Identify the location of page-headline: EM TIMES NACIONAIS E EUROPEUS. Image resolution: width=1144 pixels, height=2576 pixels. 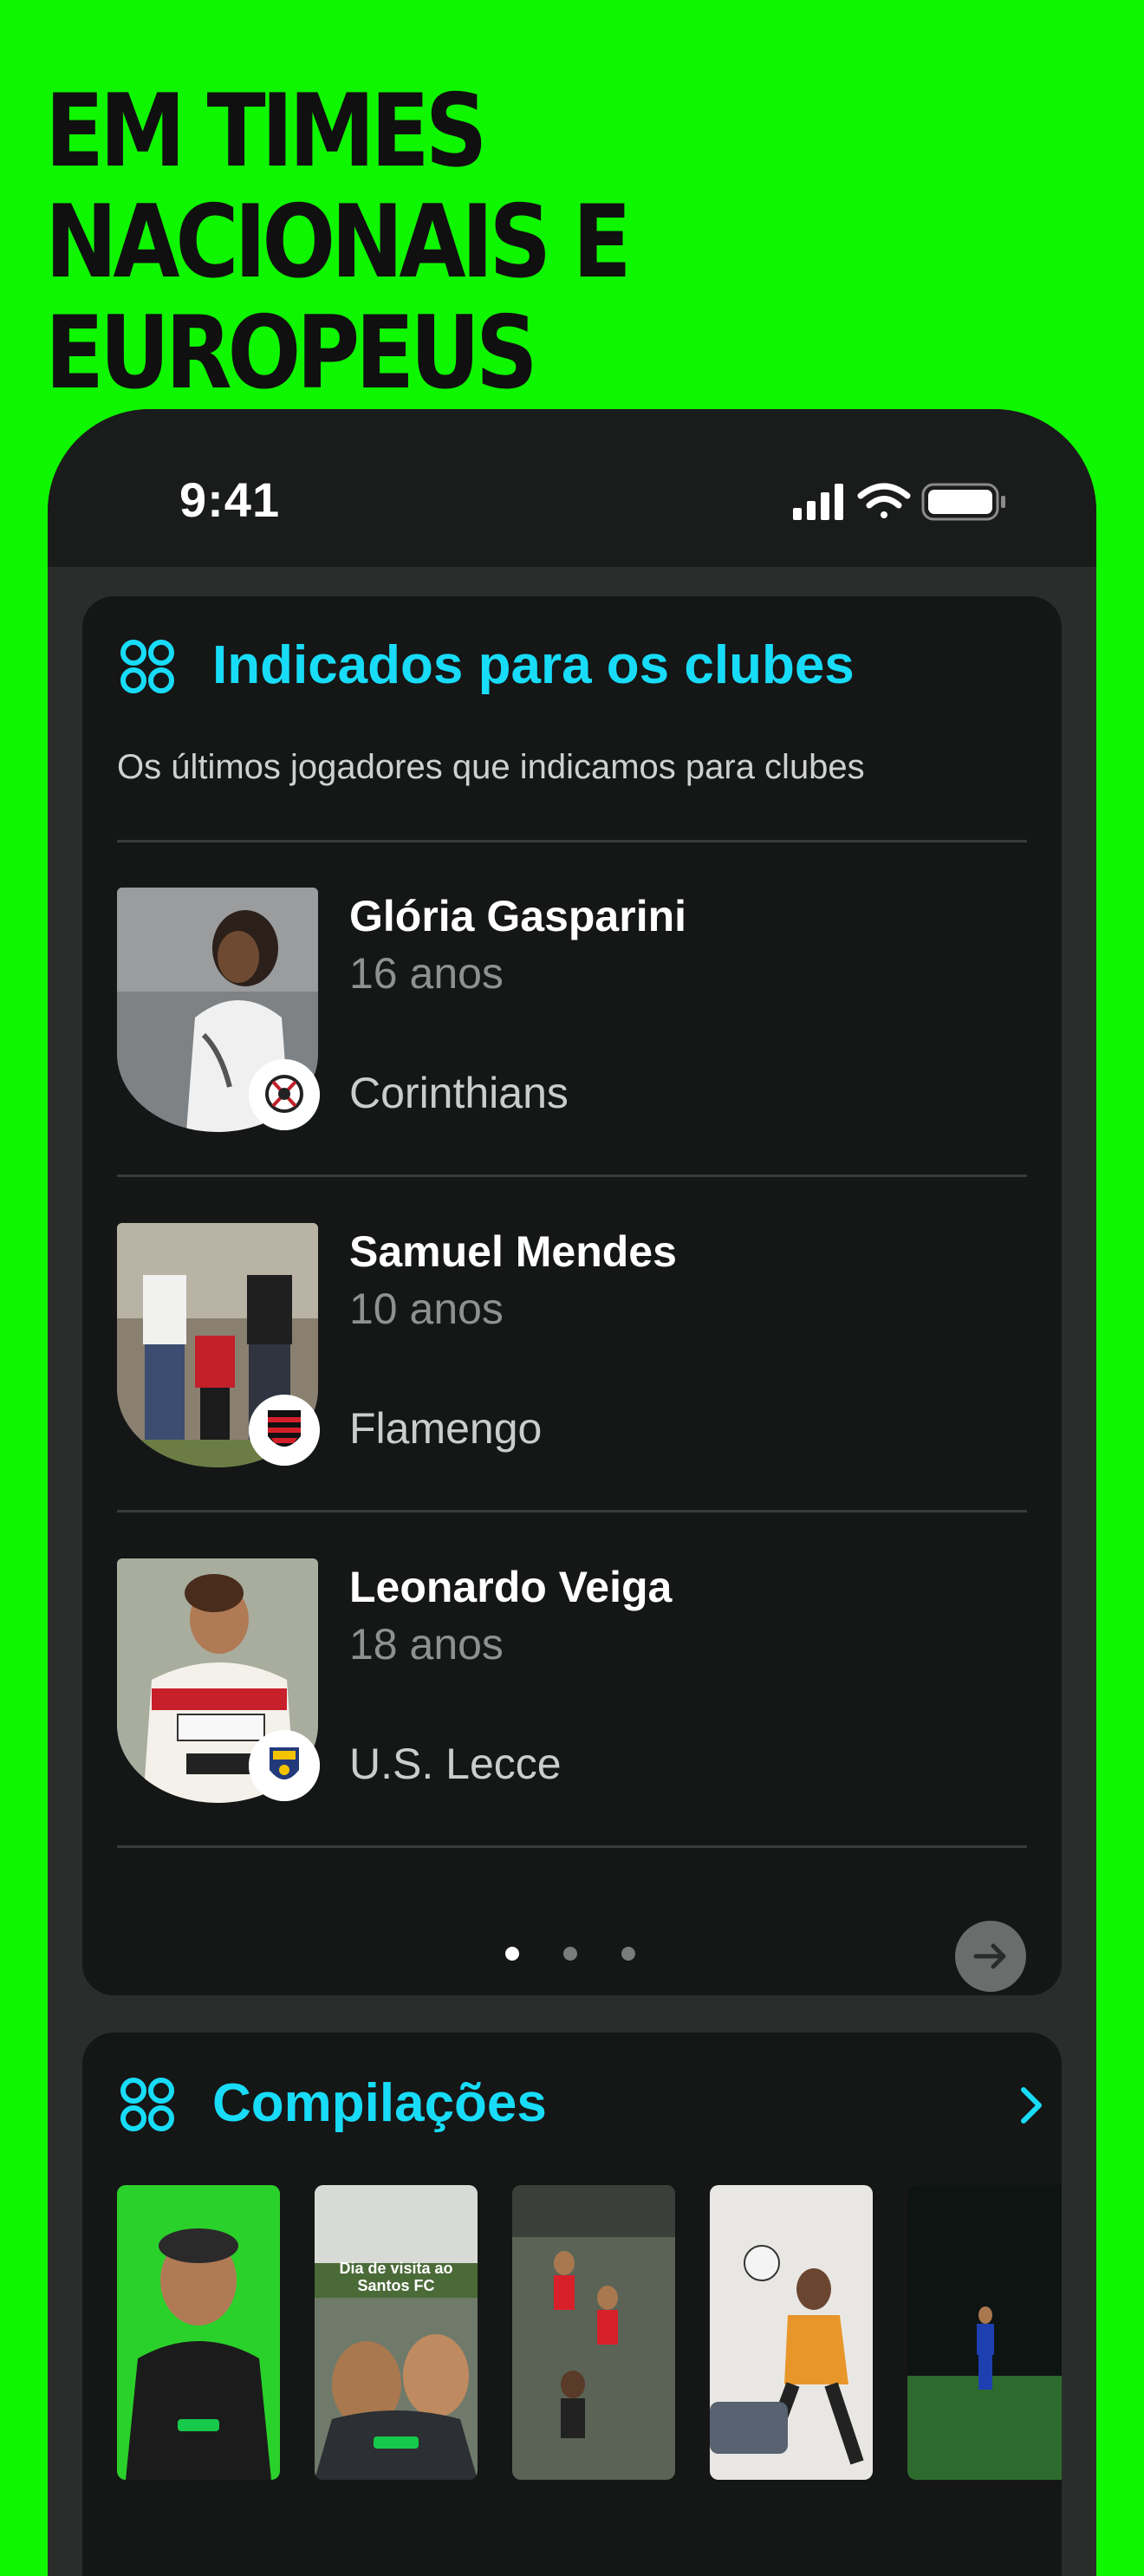
(338, 242).